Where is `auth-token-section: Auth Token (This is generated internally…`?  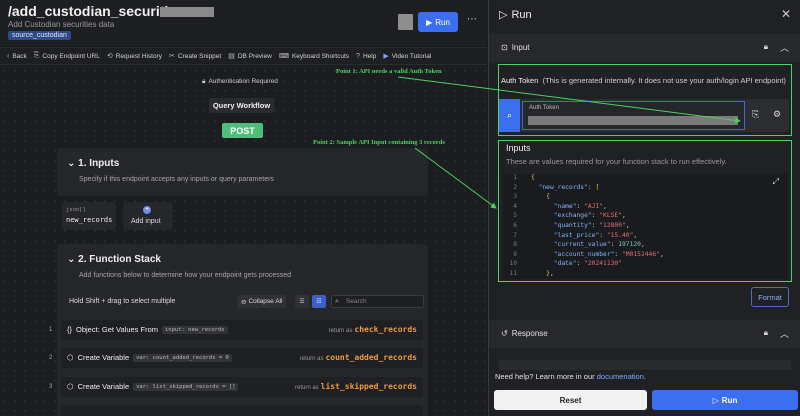 auth-token-section: Auth Token (This is generated internally… is located at coordinates (645, 100).